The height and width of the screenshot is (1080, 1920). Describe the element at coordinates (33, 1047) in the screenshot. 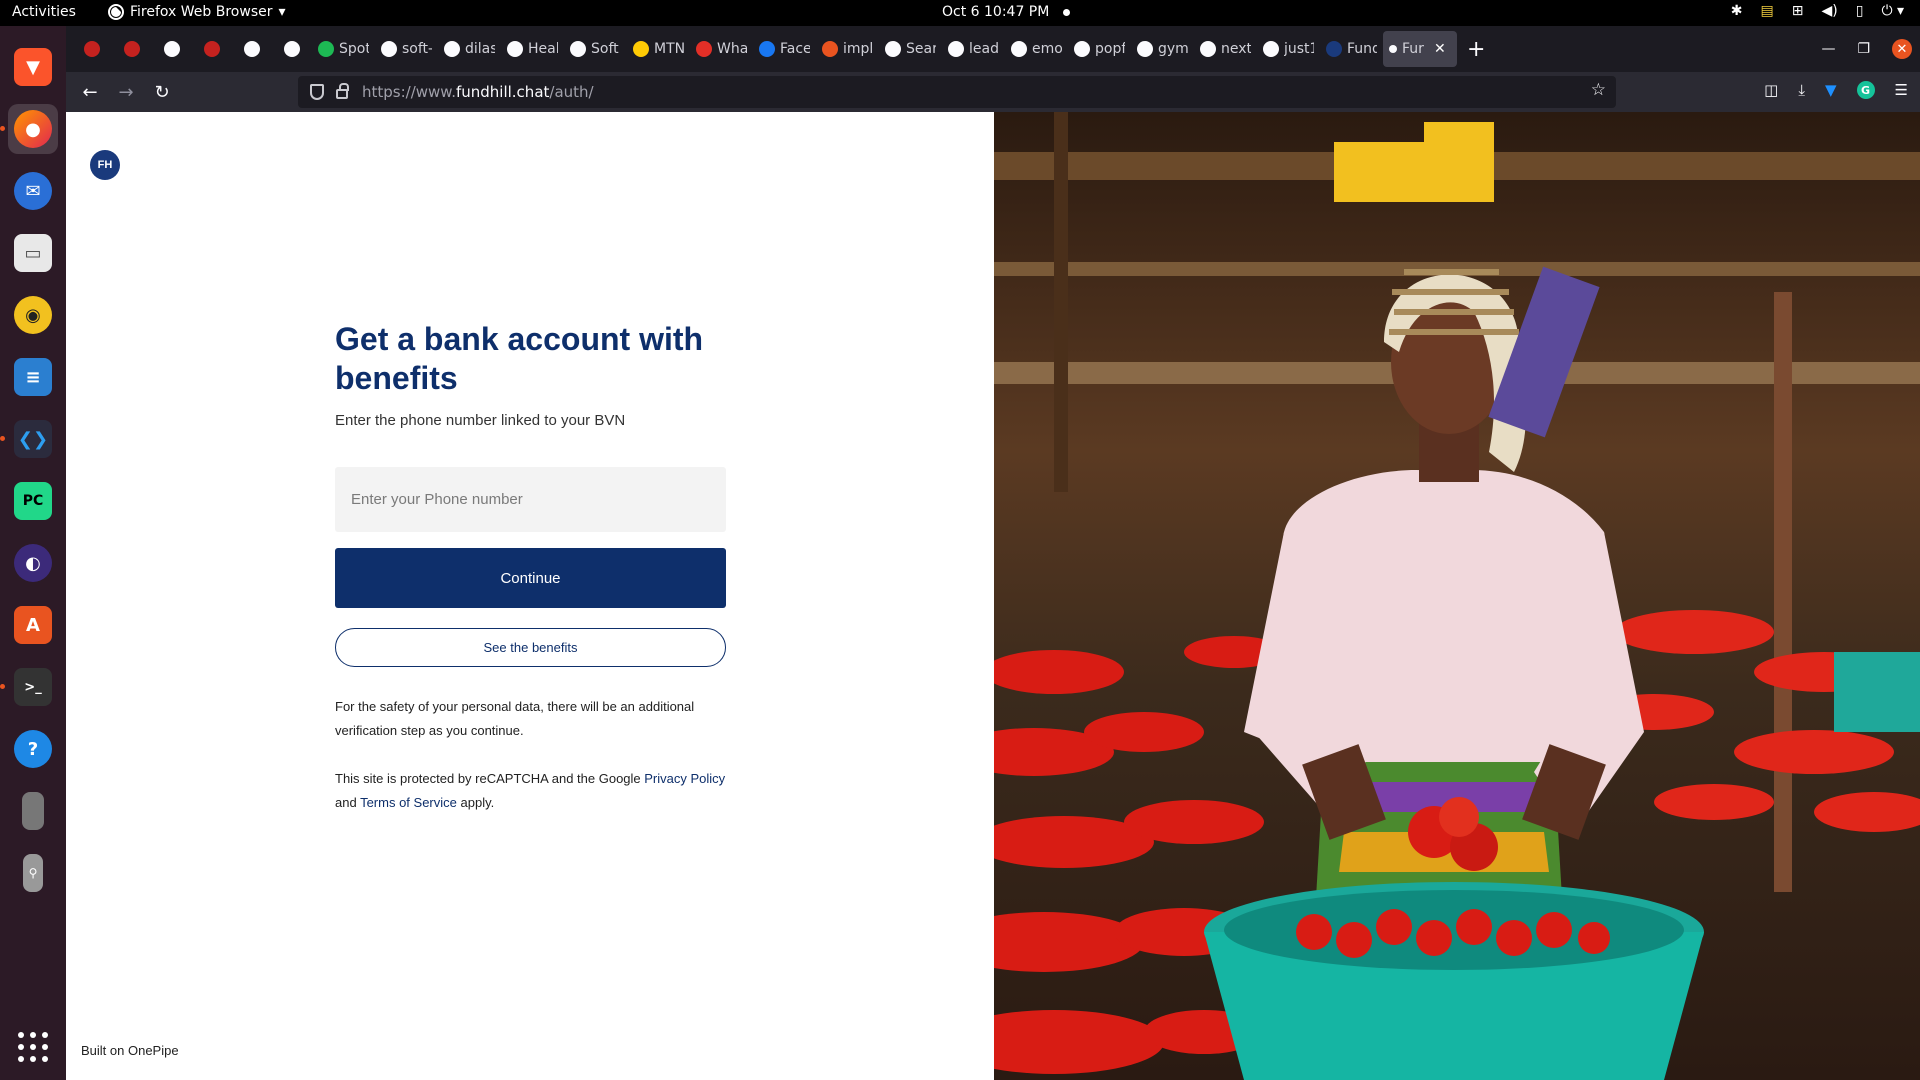

I see `show-apps-icon` at that location.